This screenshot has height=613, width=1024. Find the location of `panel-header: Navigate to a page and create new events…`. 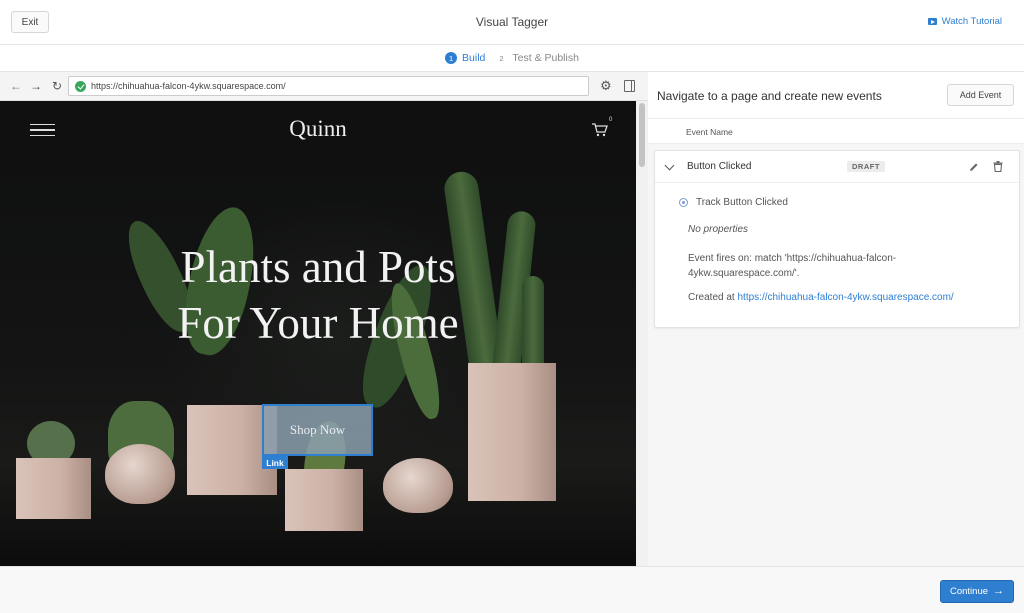

panel-header: Navigate to a page and create new events… is located at coordinates (836, 95).